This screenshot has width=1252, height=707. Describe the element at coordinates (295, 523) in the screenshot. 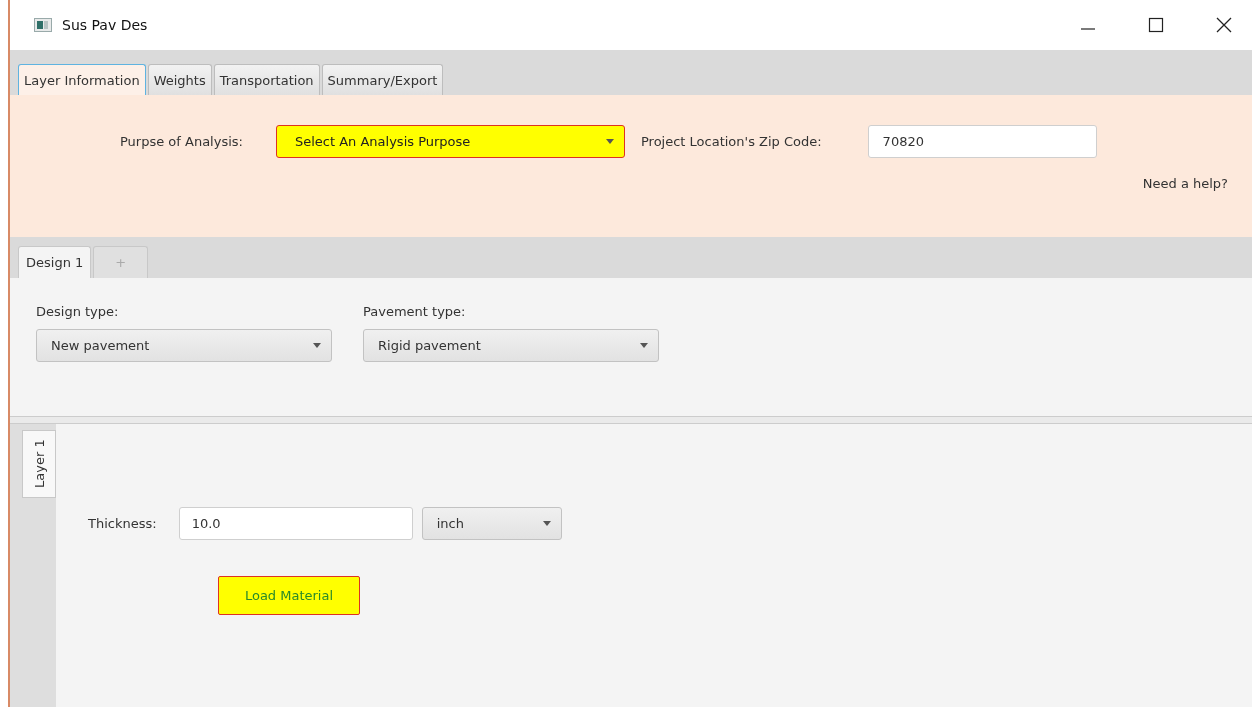

I see `input-field: 10.0` at that location.